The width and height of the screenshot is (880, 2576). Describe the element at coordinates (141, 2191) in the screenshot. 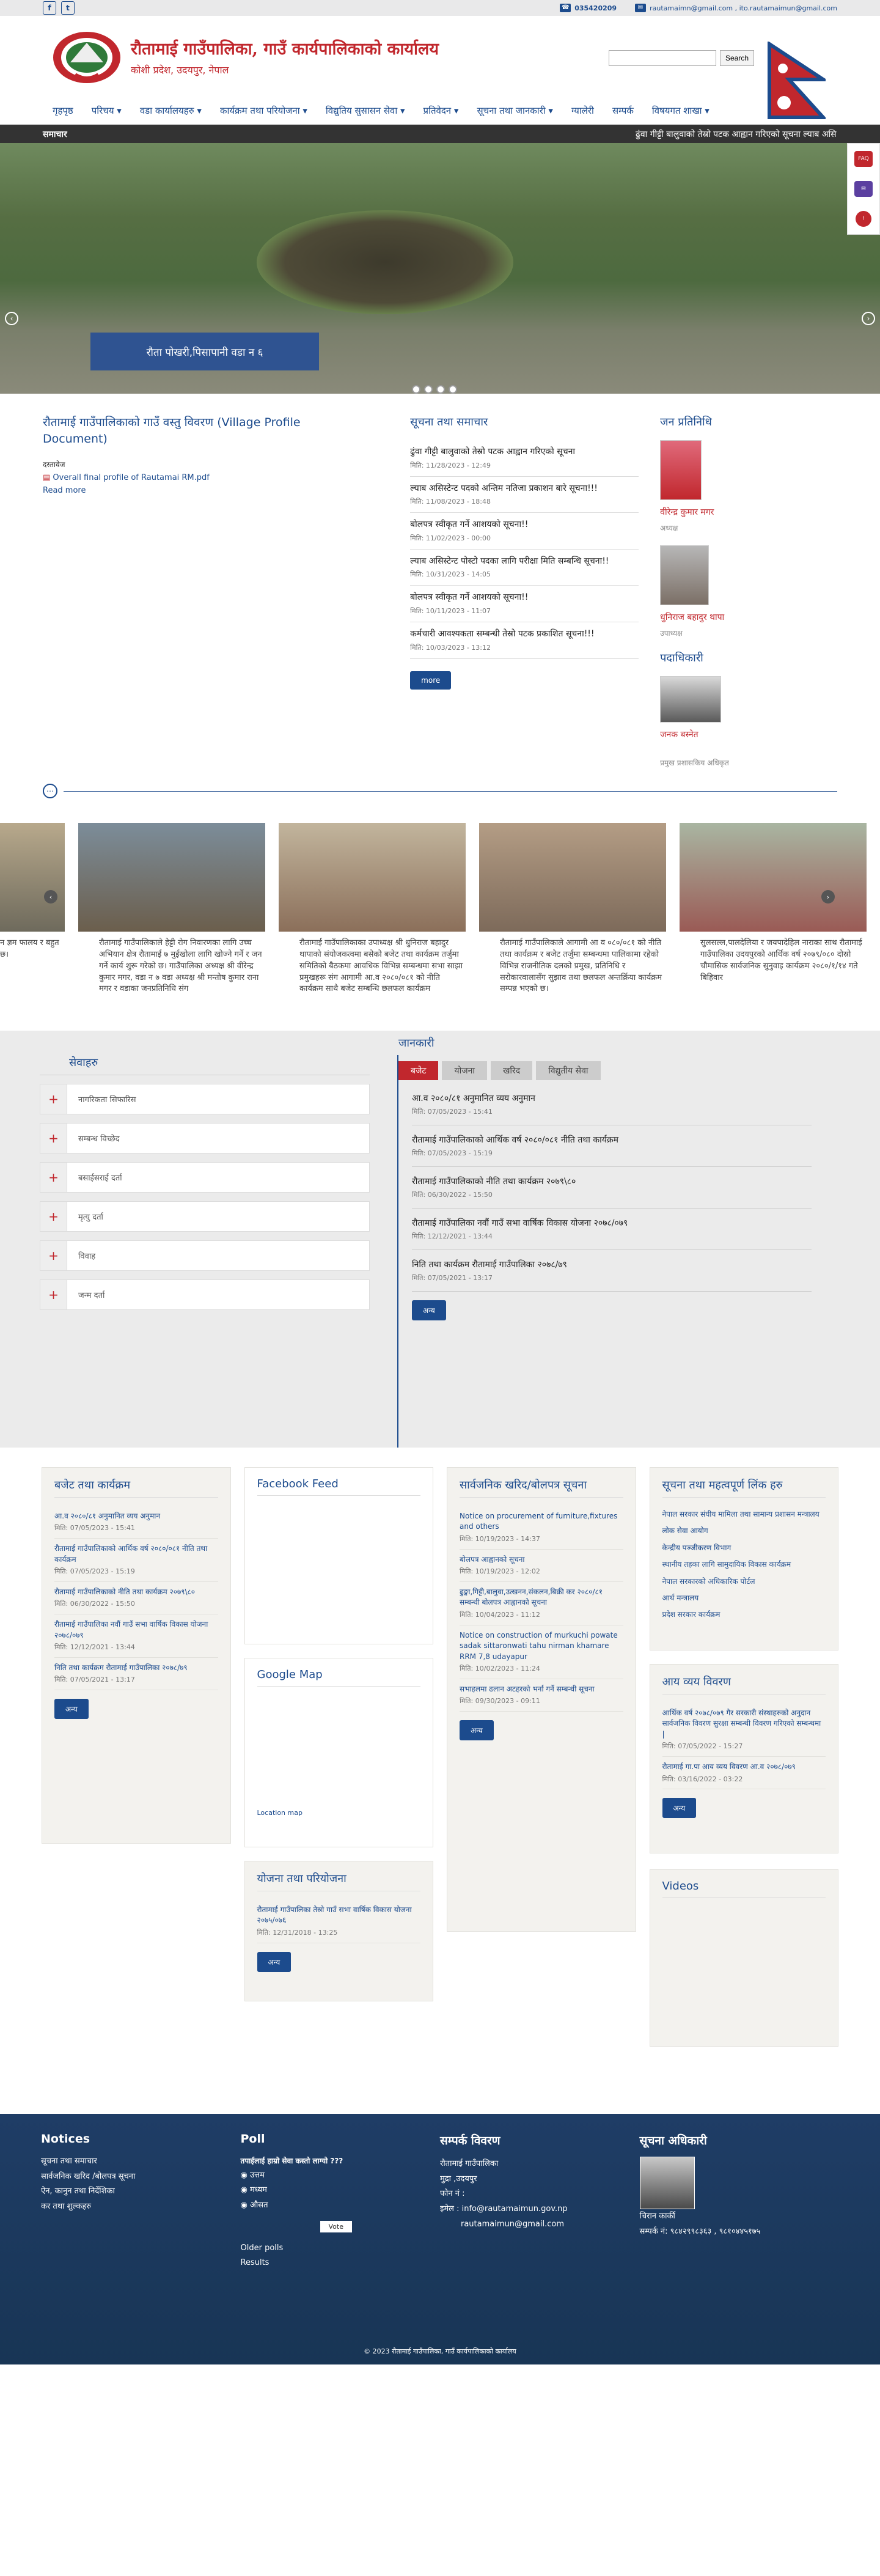

I see `footer-link: ऐन, कानुन तथा निर्देशिका` at that location.